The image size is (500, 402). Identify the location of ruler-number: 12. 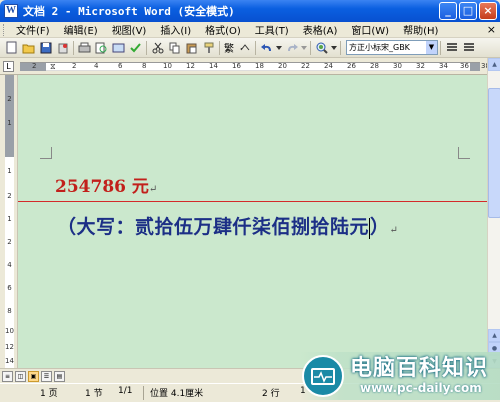
(190, 66).